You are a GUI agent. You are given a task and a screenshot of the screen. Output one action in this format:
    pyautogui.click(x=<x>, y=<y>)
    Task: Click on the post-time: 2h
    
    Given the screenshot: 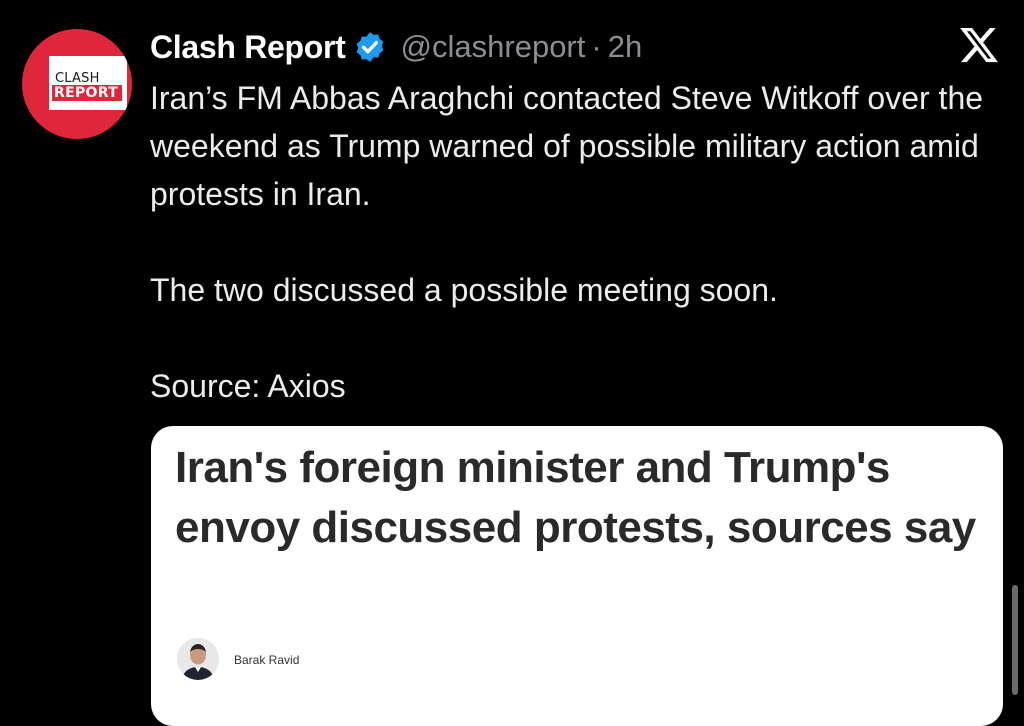 What is the action you would take?
    pyautogui.click(x=625, y=47)
    